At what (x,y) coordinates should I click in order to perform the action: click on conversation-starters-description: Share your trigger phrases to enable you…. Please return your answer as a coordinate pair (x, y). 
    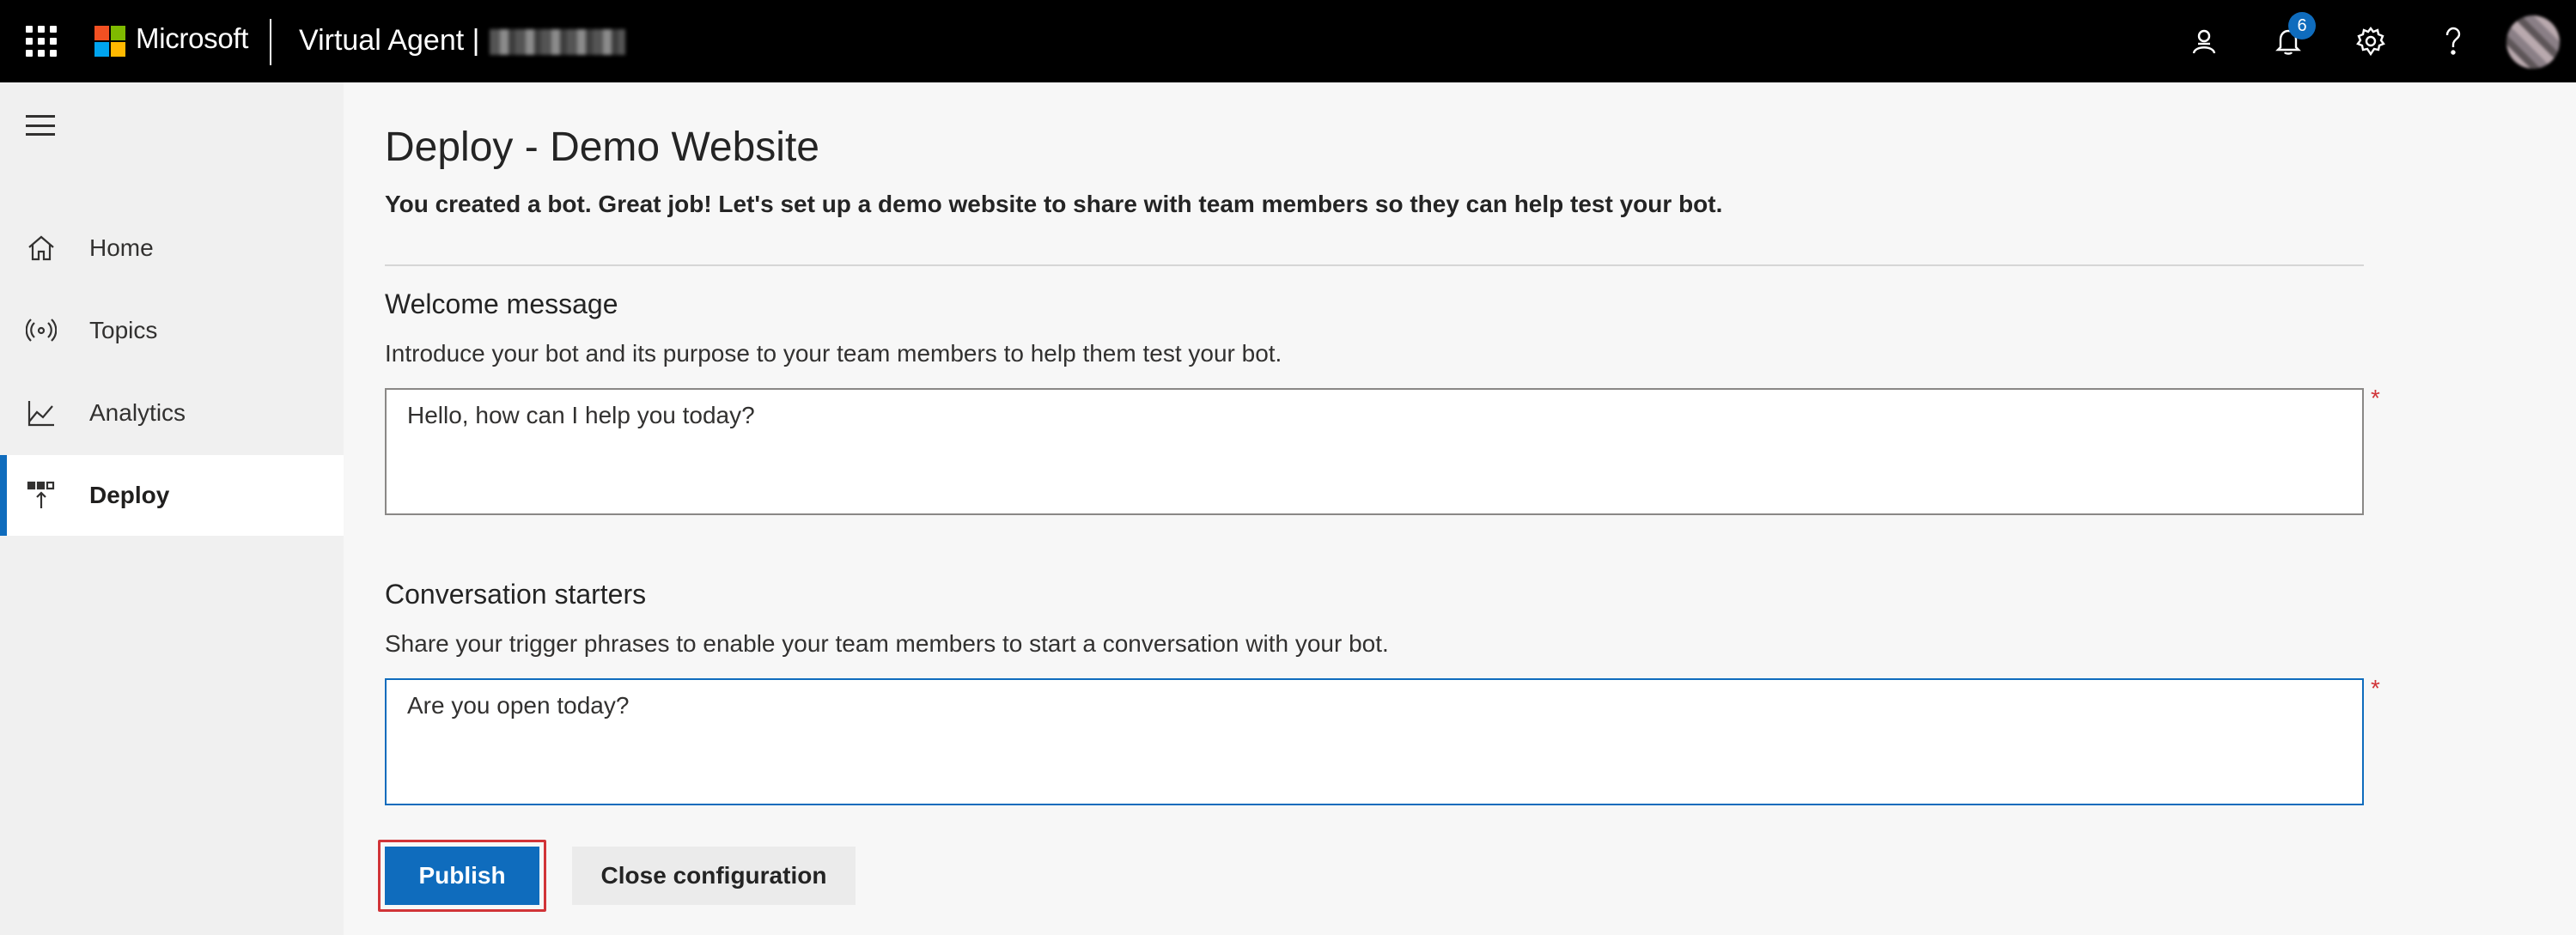
    Looking at the image, I should click on (887, 643).